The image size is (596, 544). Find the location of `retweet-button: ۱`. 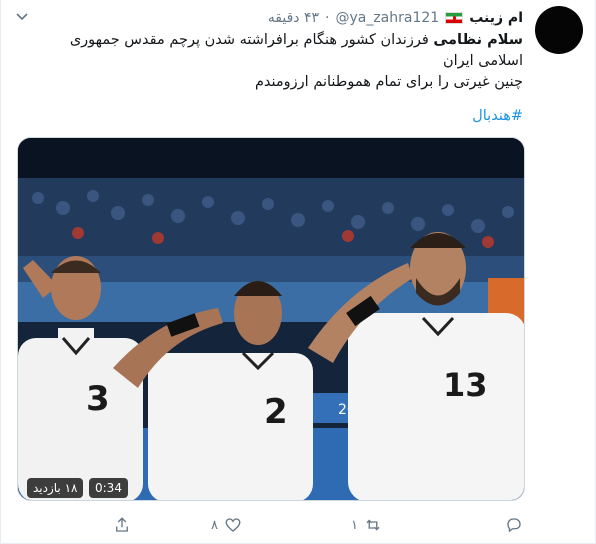

retweet-button: ۱ is located at coordinates (366, 525).